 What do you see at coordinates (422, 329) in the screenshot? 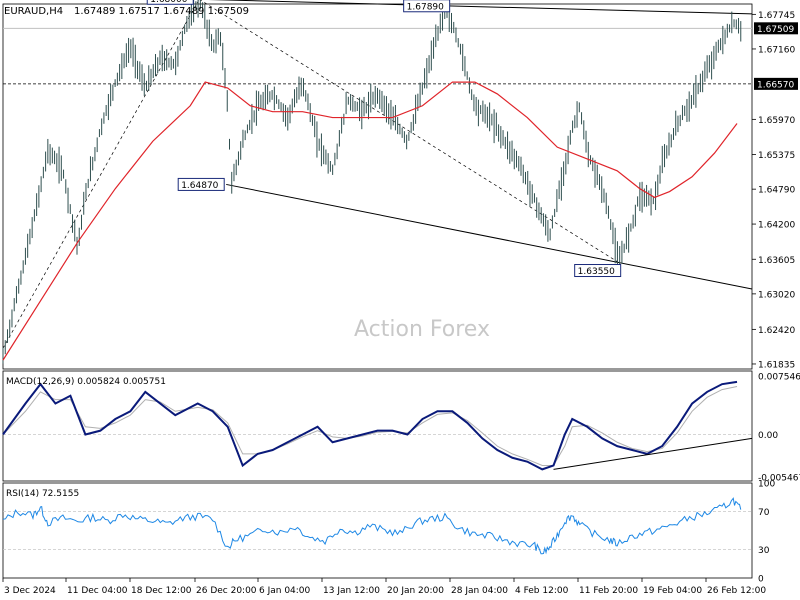
I see `watermark-text: Action Forex` at bounding box center [422, 329].